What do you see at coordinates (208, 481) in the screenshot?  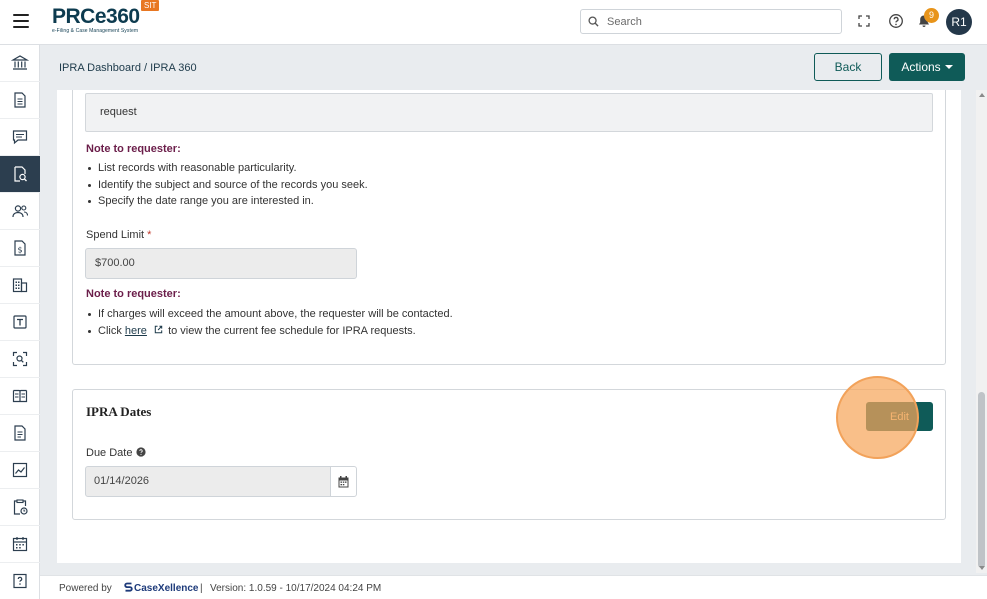 I see `due-date-input: 01/14/2026` at bounding box center [208, 481].